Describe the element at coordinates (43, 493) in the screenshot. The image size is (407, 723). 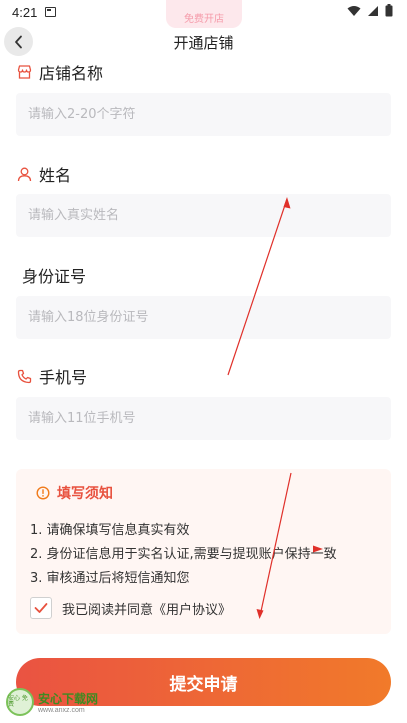
I see `info-icon` at that location.